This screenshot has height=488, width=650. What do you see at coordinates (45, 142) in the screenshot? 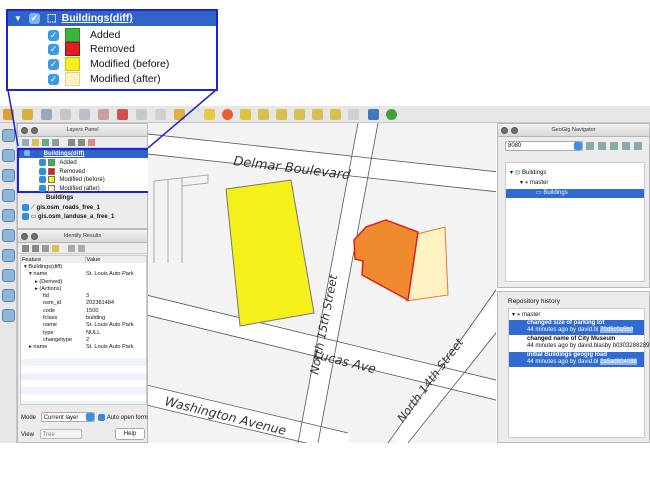
I see `filter-icon` at bounding box center [45, 142].